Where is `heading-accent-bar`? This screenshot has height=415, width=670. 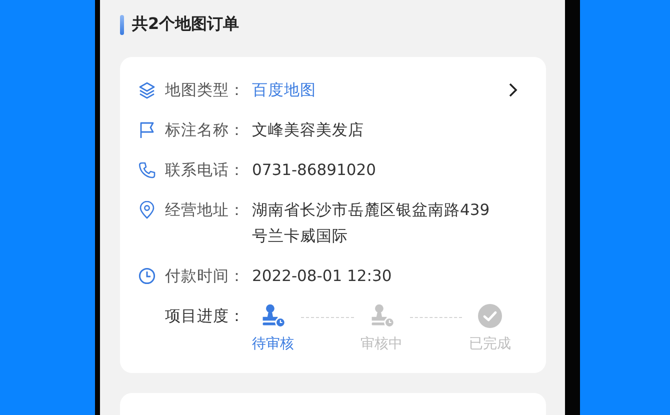
heading-accent-bar is located at coordinates (122, 24).